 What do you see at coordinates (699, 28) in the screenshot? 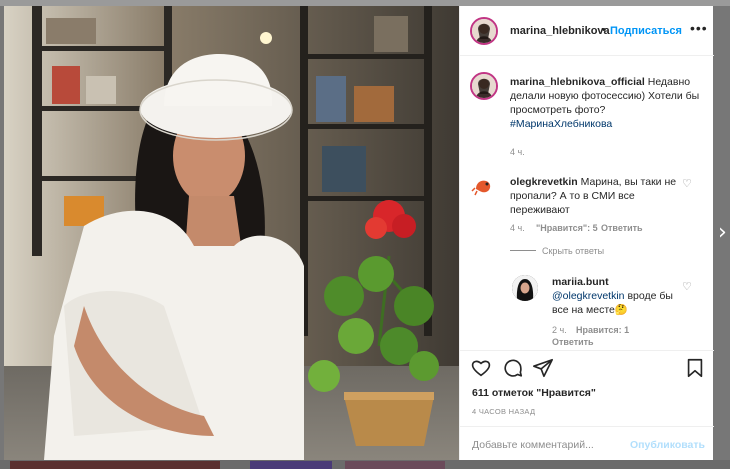
I see `more-options-icon: •••` at bounding box center [699, 28].